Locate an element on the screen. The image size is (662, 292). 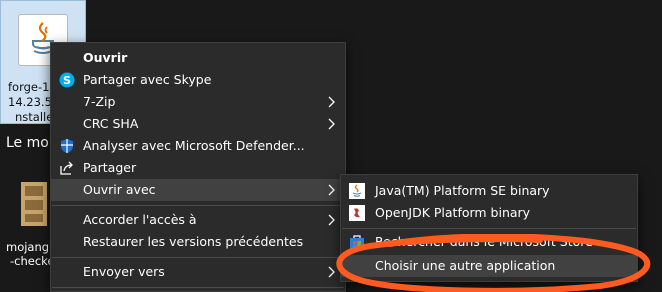
menu-item-send-to: Envoyer vers is located at coordinates (198, 272).